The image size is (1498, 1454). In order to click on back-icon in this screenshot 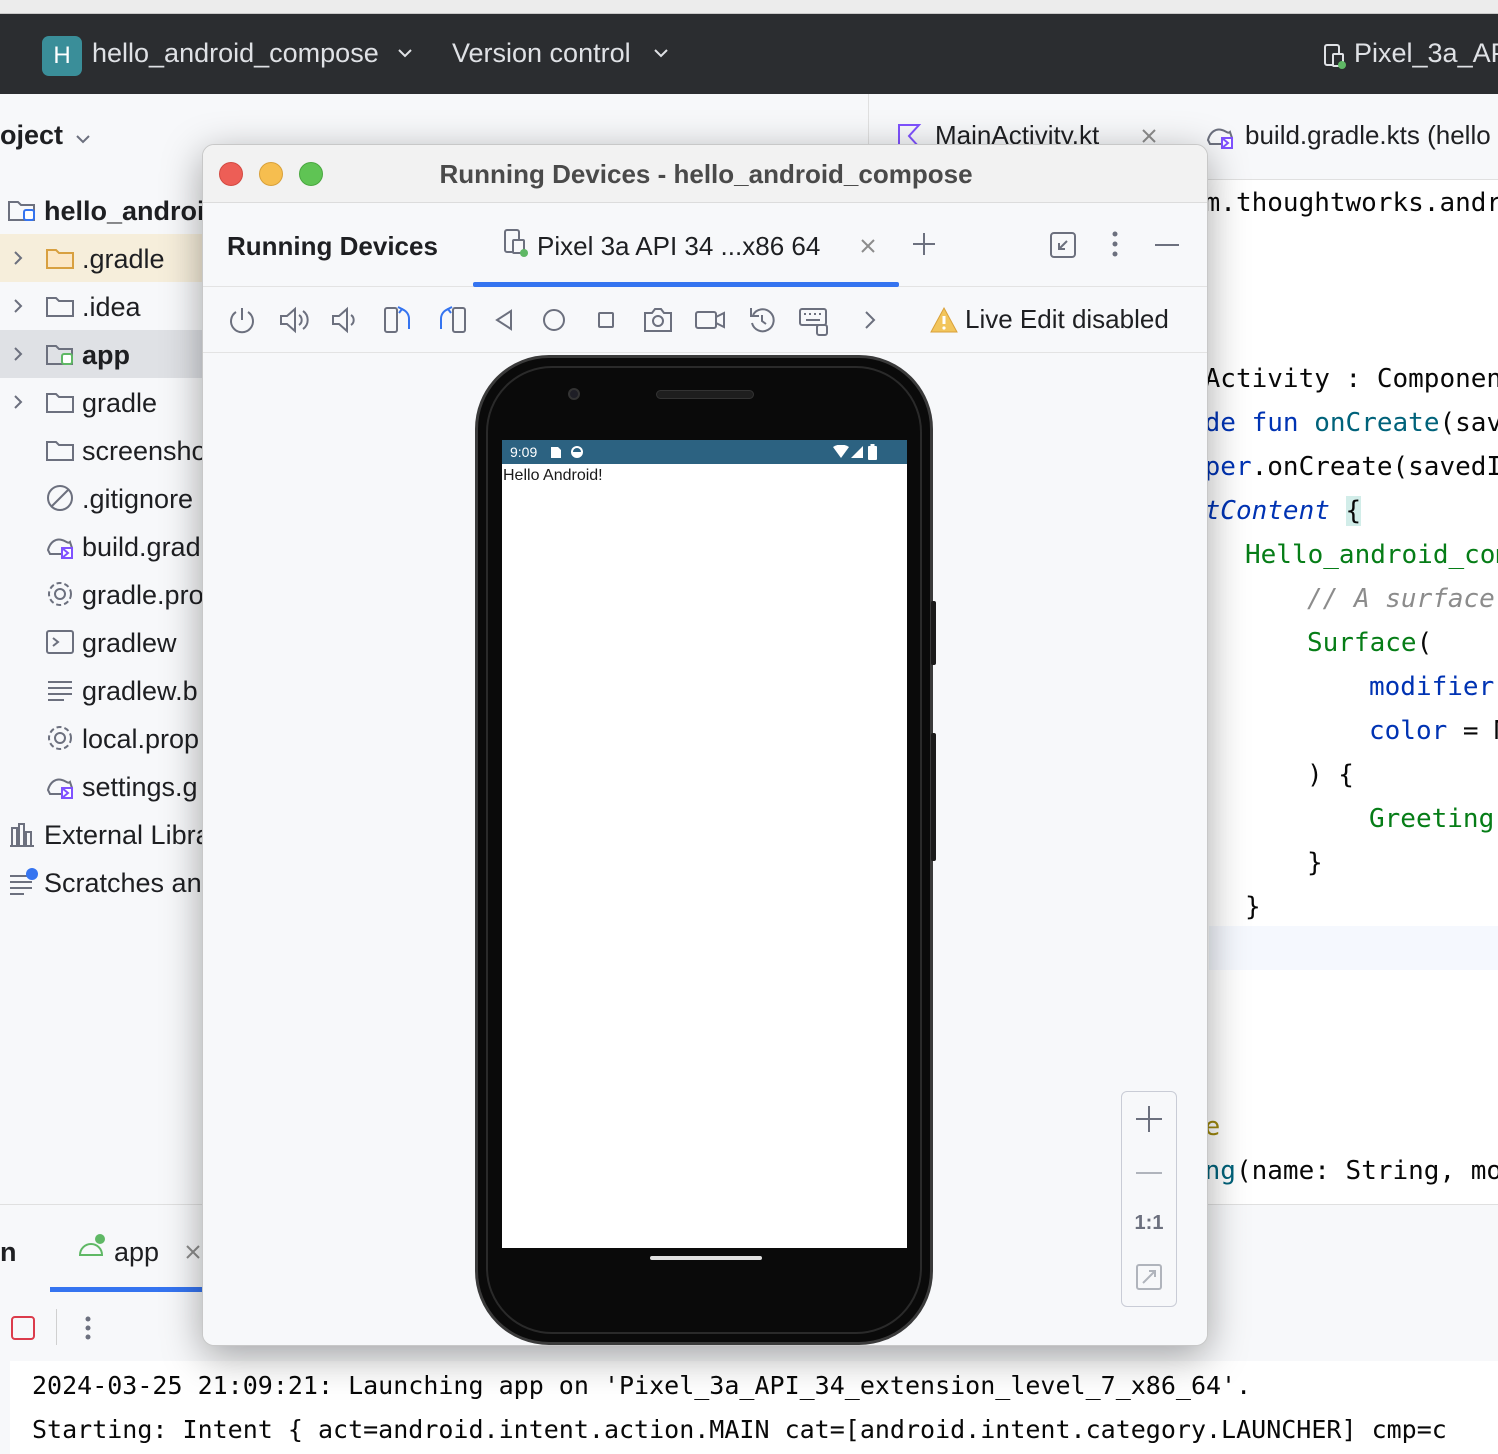, I will do `click(504, 320)`.